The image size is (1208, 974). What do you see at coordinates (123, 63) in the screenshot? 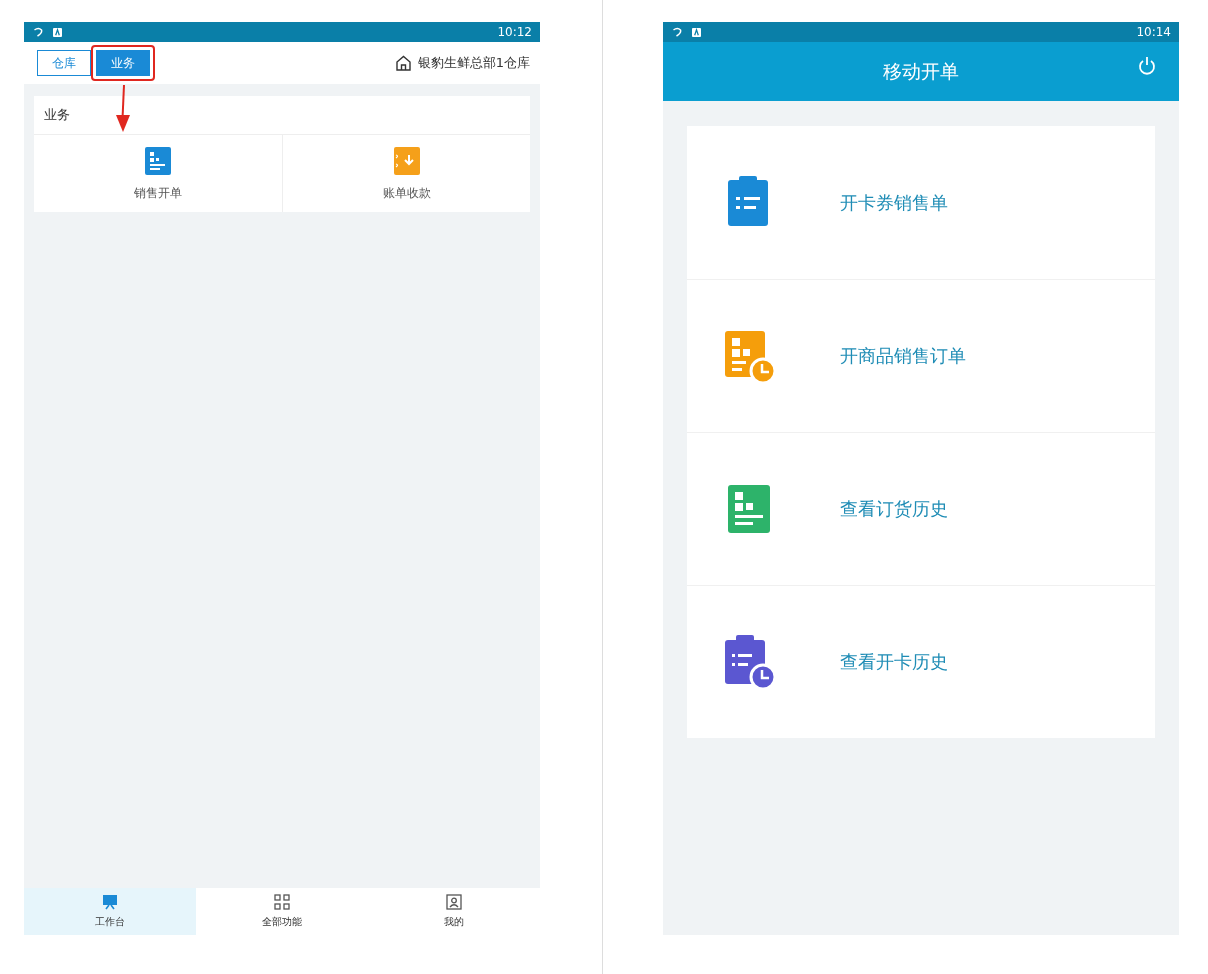
I see `tab: 业务` at bounding box center [123, 63].